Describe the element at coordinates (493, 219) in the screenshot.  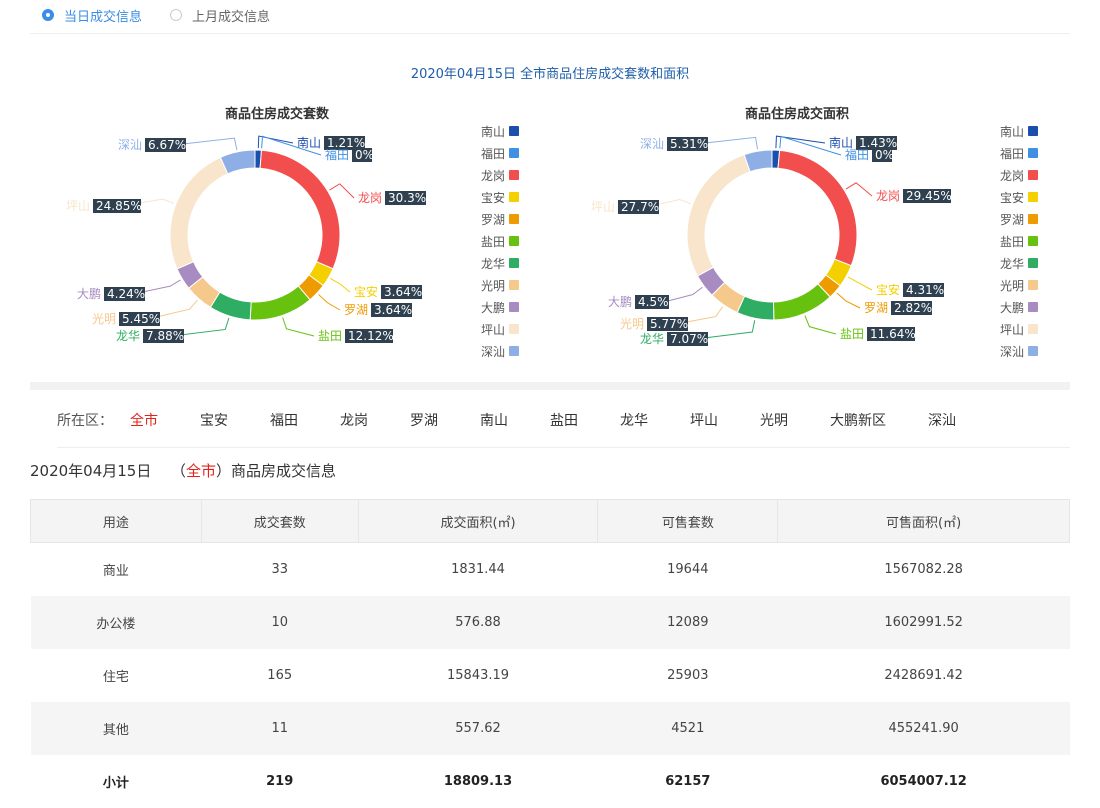
I see `legend-label: 罗湖` at that location.